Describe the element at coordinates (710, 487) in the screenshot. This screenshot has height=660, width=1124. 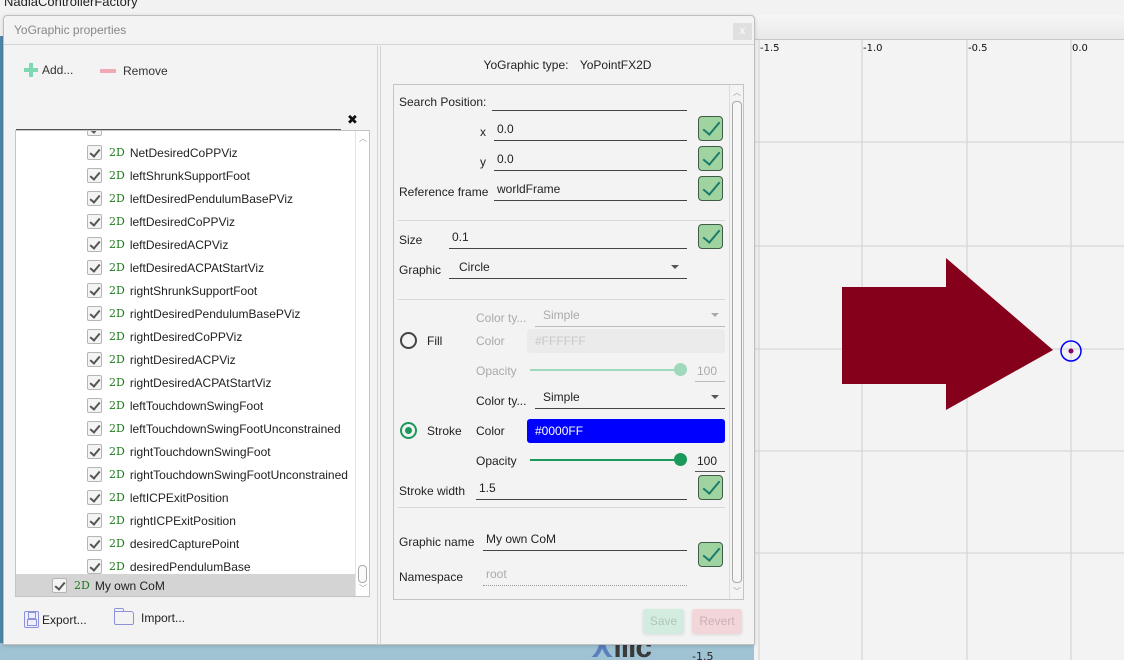
I see `stroke-width-confirm-button` at that location.